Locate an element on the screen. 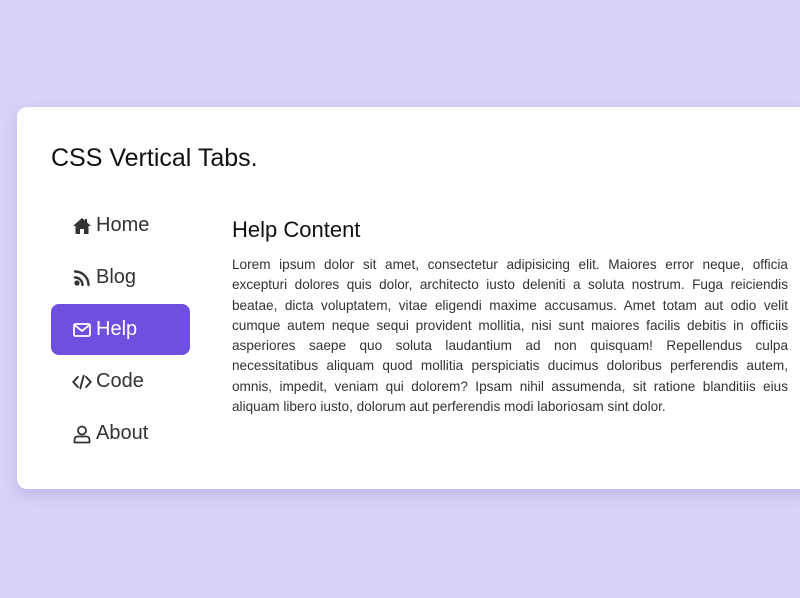 This screenshot has height=598, width=800. tab-help-label: Help is located at coordinates (117, 329).